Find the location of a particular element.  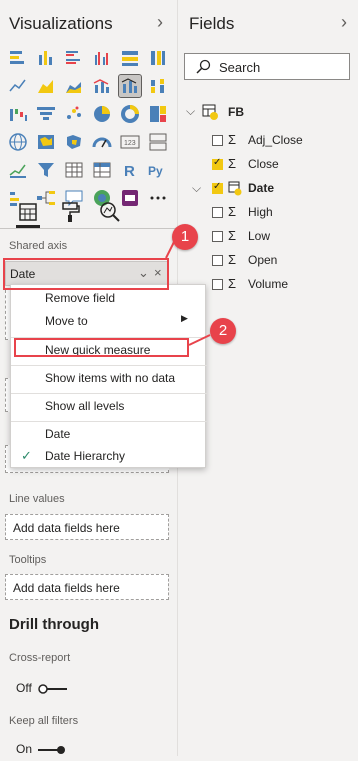

keep-filters-toggle is located at coordinates (52, 752).